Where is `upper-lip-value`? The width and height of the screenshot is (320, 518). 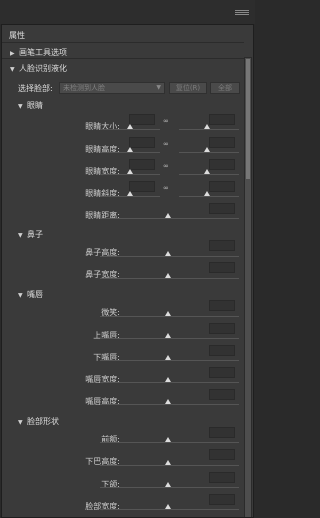 upper-lip-value is located at coordinates (222, 328).